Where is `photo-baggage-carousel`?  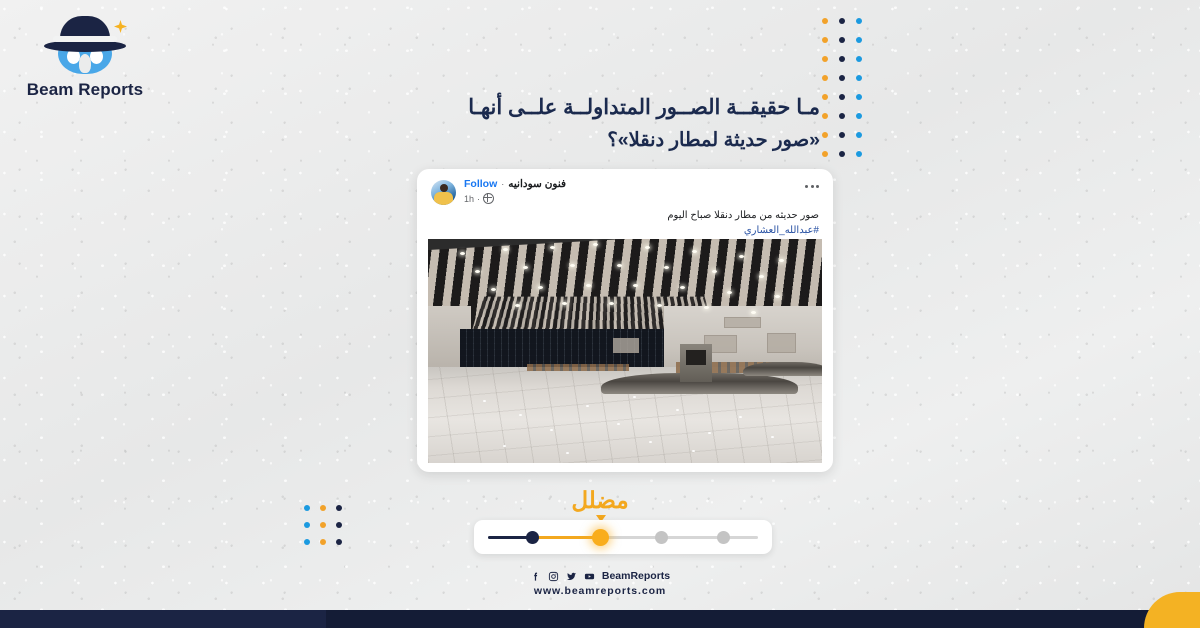 photo-baggage-carousel is located at coordinates (782, 369).